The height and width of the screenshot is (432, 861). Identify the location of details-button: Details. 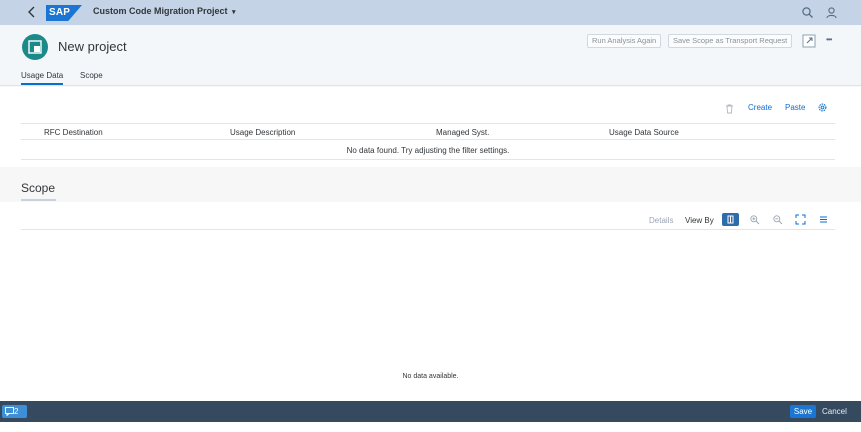
(661, 220).